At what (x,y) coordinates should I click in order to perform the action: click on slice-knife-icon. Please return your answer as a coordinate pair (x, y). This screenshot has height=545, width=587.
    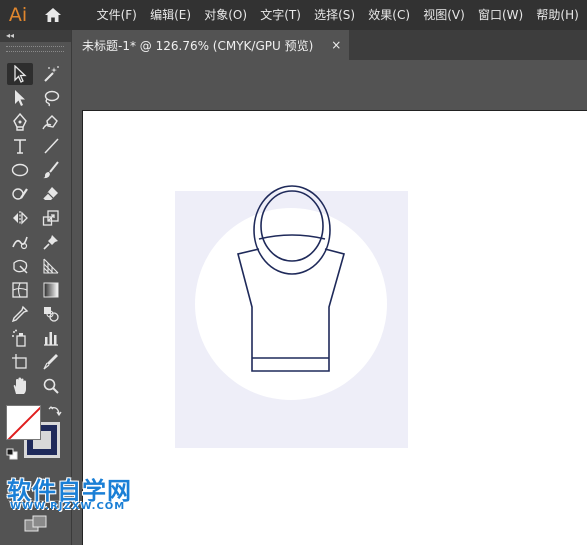
    Looking at the image, I should click on (50, 362).